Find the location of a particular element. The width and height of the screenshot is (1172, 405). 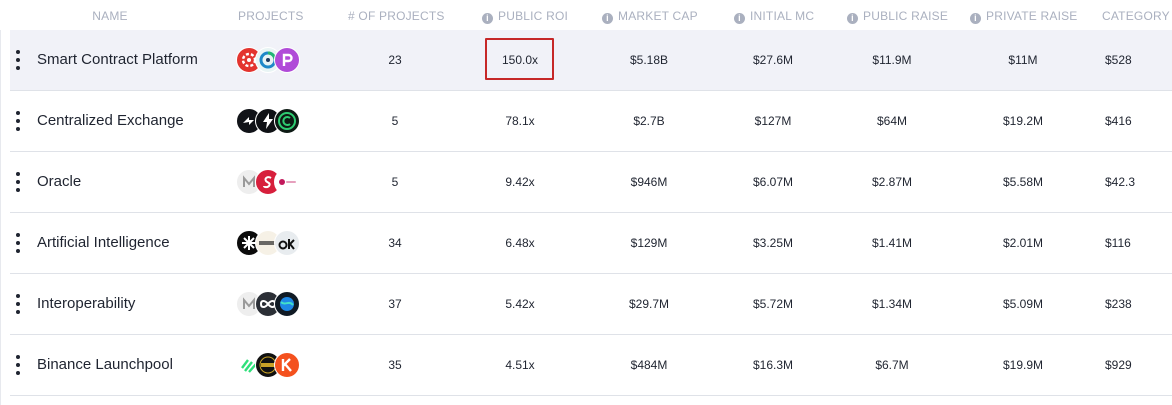

public-raise-cell: $1.41M is located at coordinates (892, 243).